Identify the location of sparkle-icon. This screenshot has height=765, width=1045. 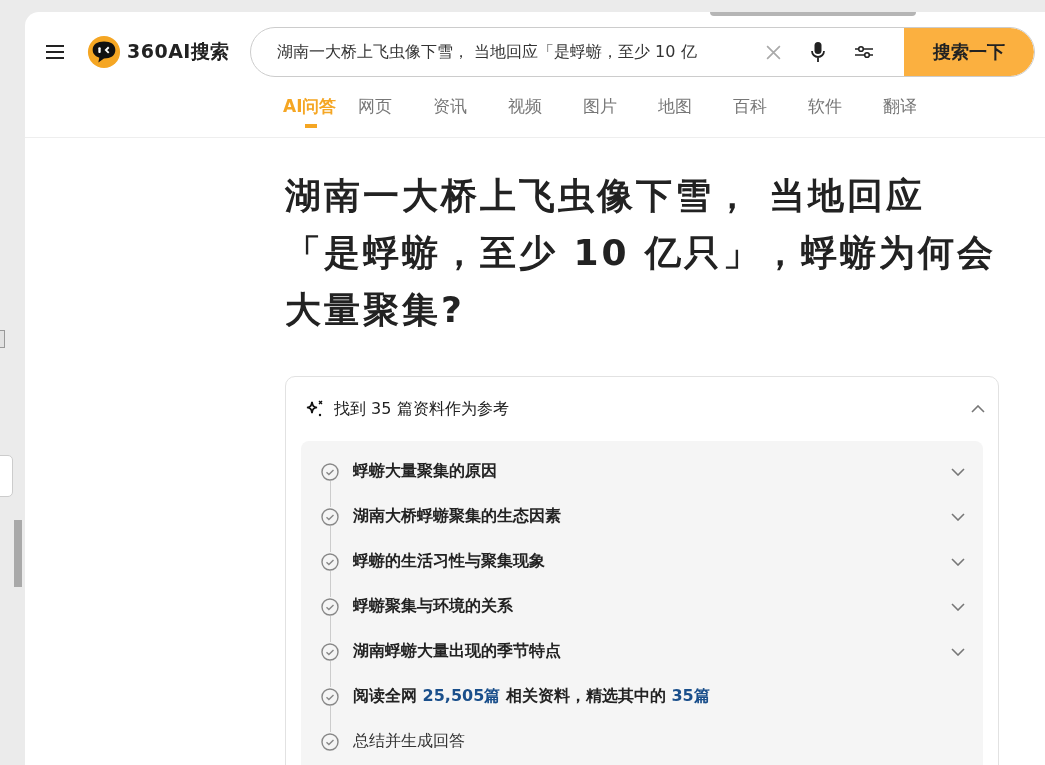
(314, 409).